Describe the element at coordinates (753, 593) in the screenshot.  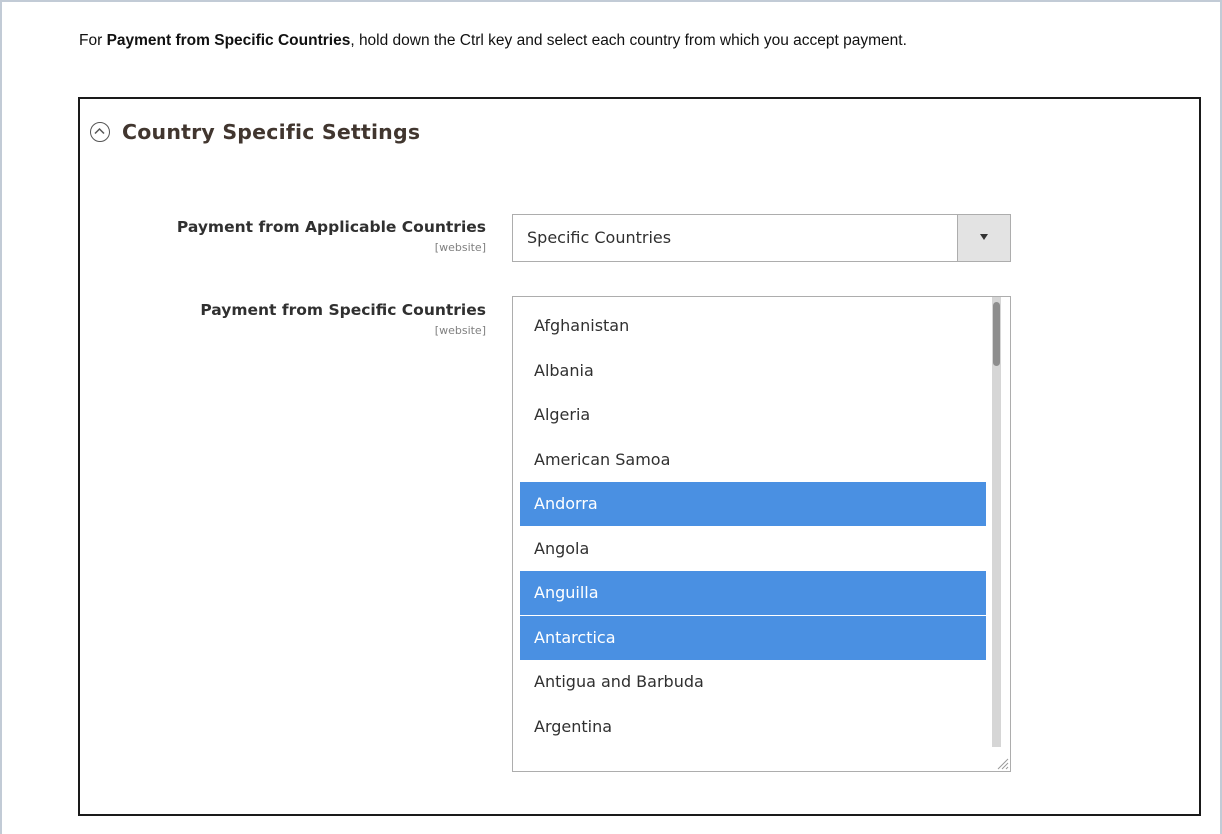
I see `country-option: Anguilla` at that location.